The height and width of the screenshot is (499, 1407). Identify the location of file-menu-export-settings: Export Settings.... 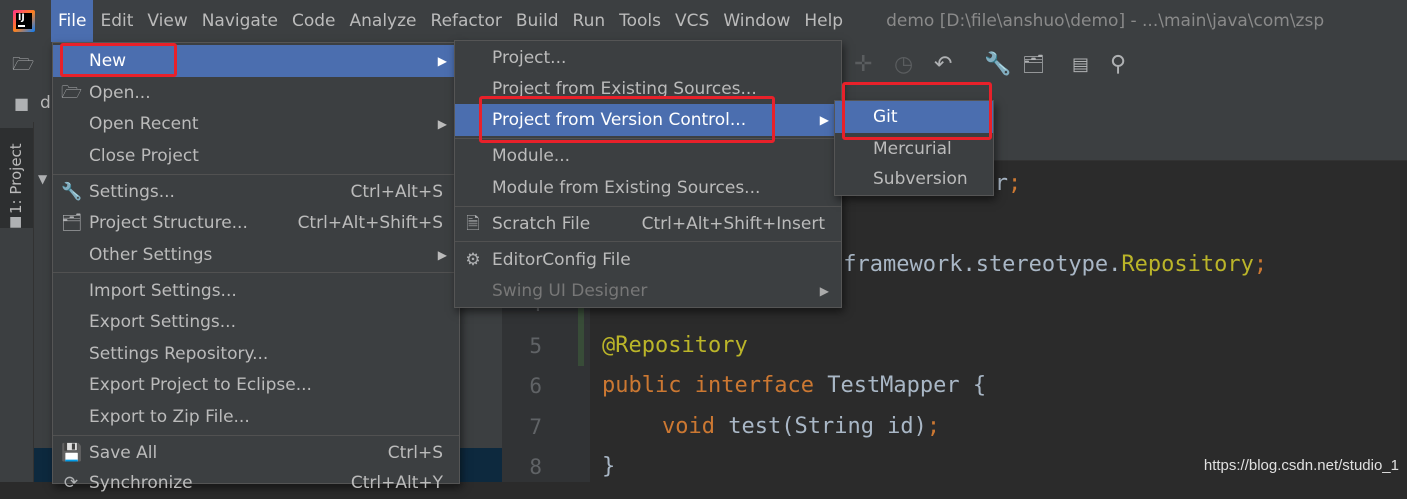
(256, 322).